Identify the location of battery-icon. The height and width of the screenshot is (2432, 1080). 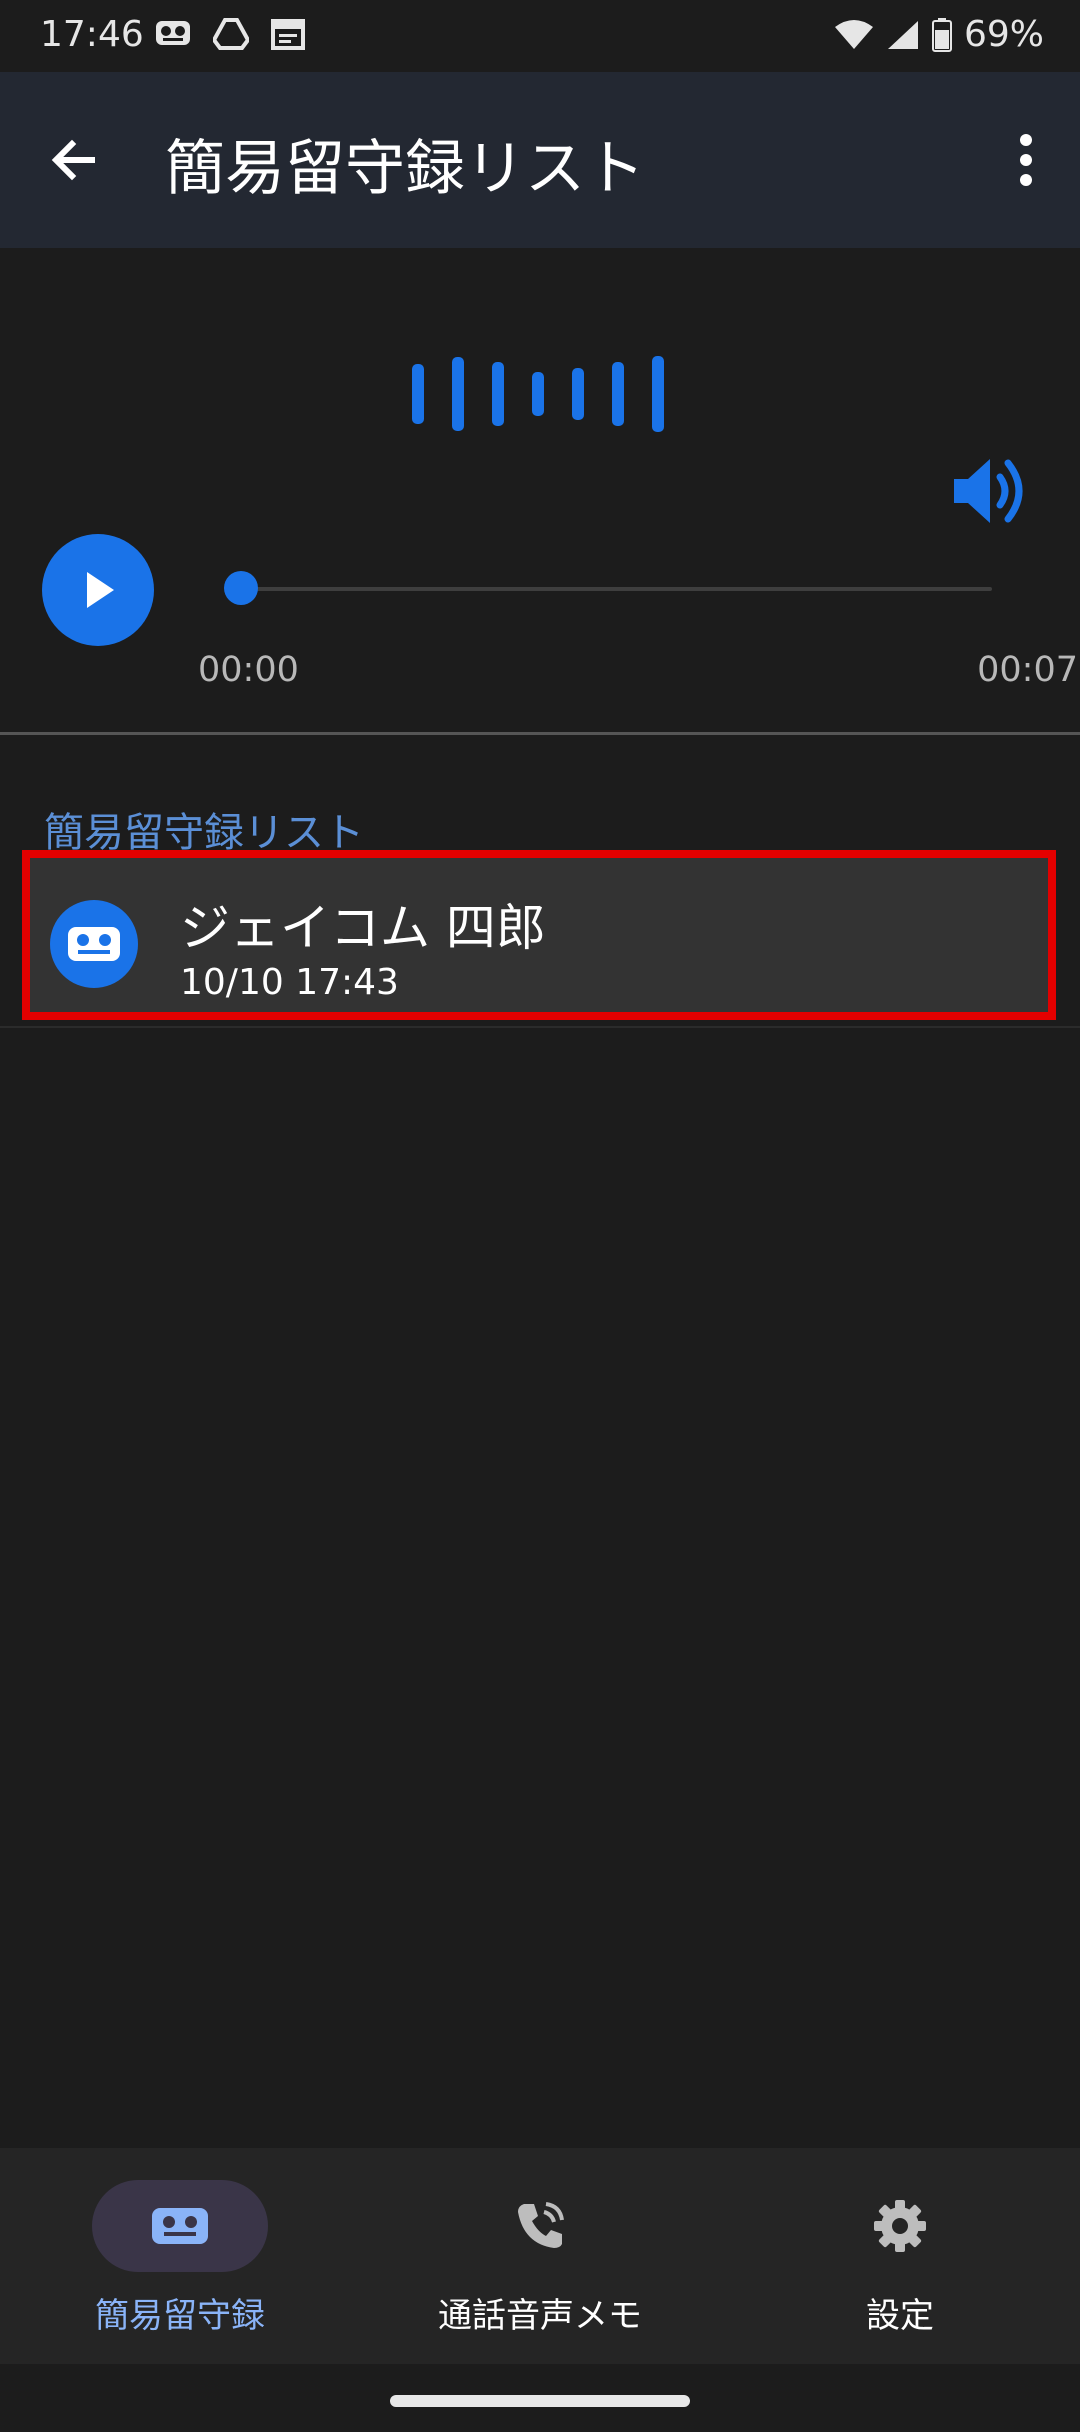
(941, 34).